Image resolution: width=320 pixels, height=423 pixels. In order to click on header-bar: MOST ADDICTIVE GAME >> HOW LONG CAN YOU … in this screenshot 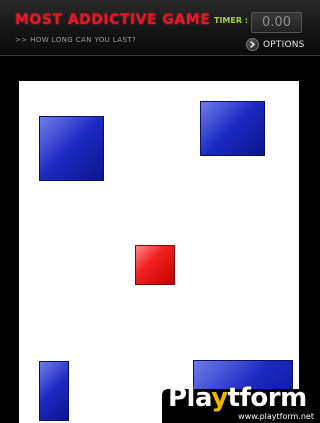, I will do `click(160, 28)`.